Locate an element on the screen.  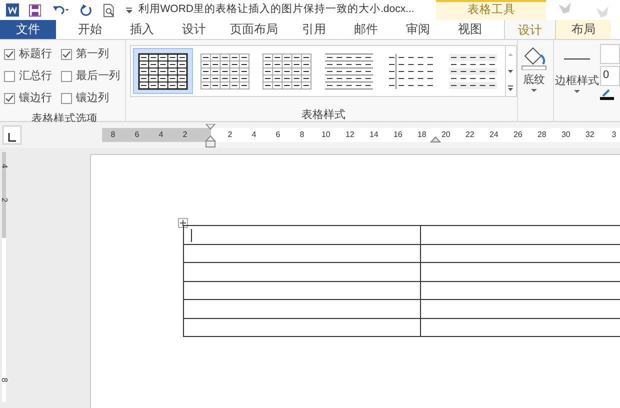
ruler-number: 18 is located at coordinates (421, 135).